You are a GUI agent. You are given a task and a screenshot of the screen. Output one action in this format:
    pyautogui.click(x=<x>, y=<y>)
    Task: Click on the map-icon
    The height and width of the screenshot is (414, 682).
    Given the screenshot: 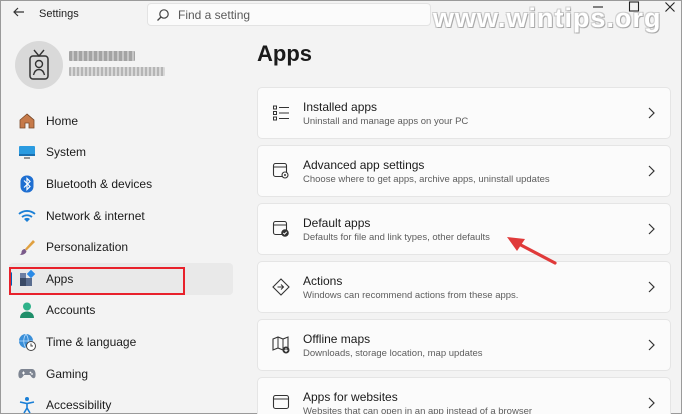 What is the action you would take?
    pyautogui.click(x=281, y=345)
    